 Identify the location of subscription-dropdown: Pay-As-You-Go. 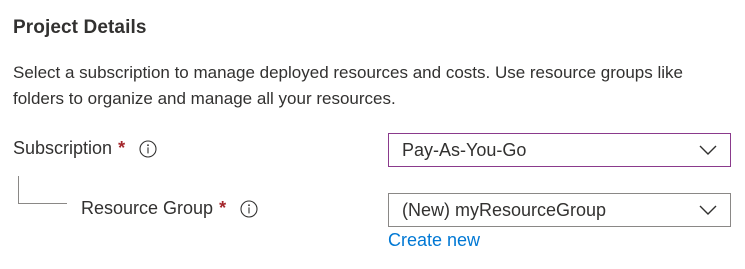
(559, 150).